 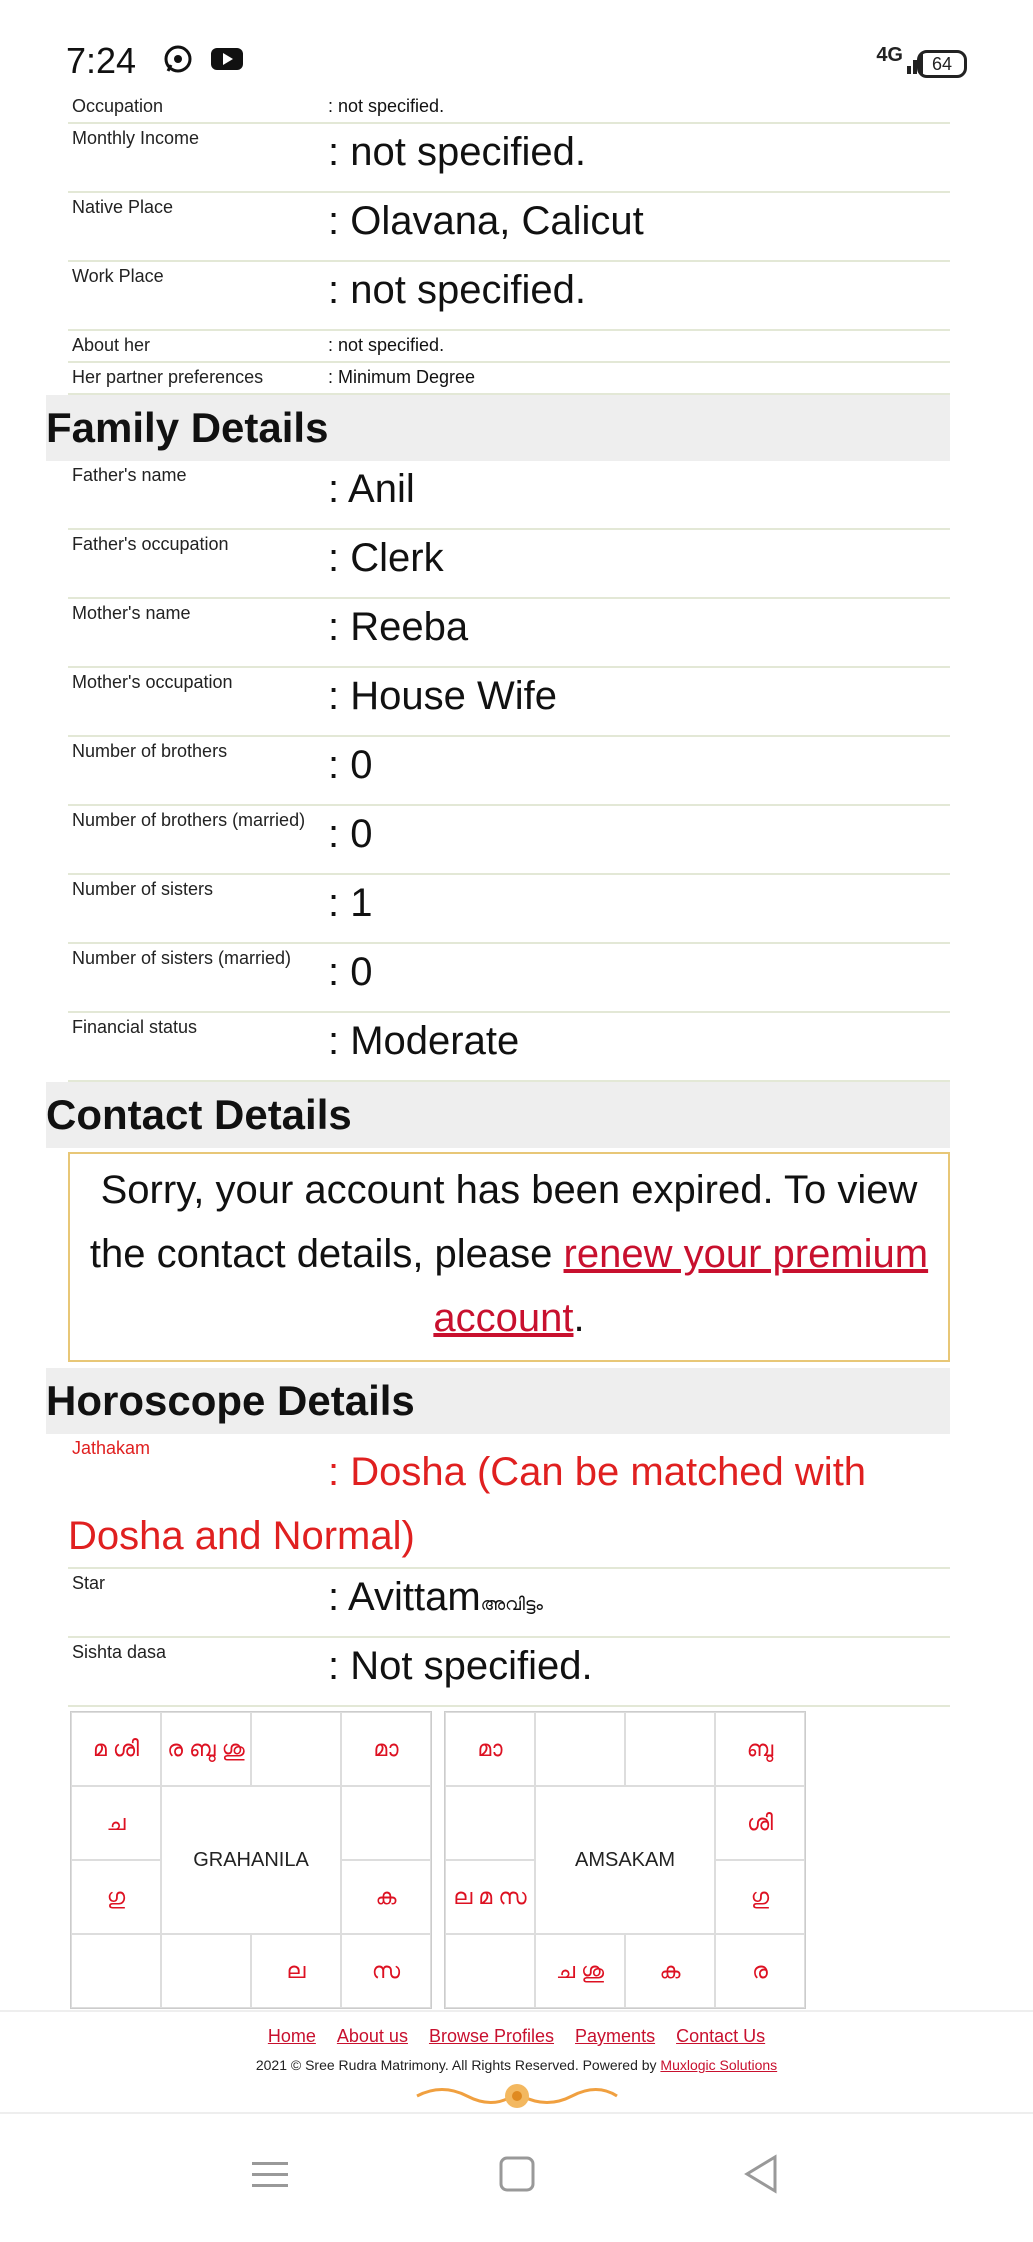 I want to click on row-value: : Olavana, Calicut, so click(x=486, y=221).